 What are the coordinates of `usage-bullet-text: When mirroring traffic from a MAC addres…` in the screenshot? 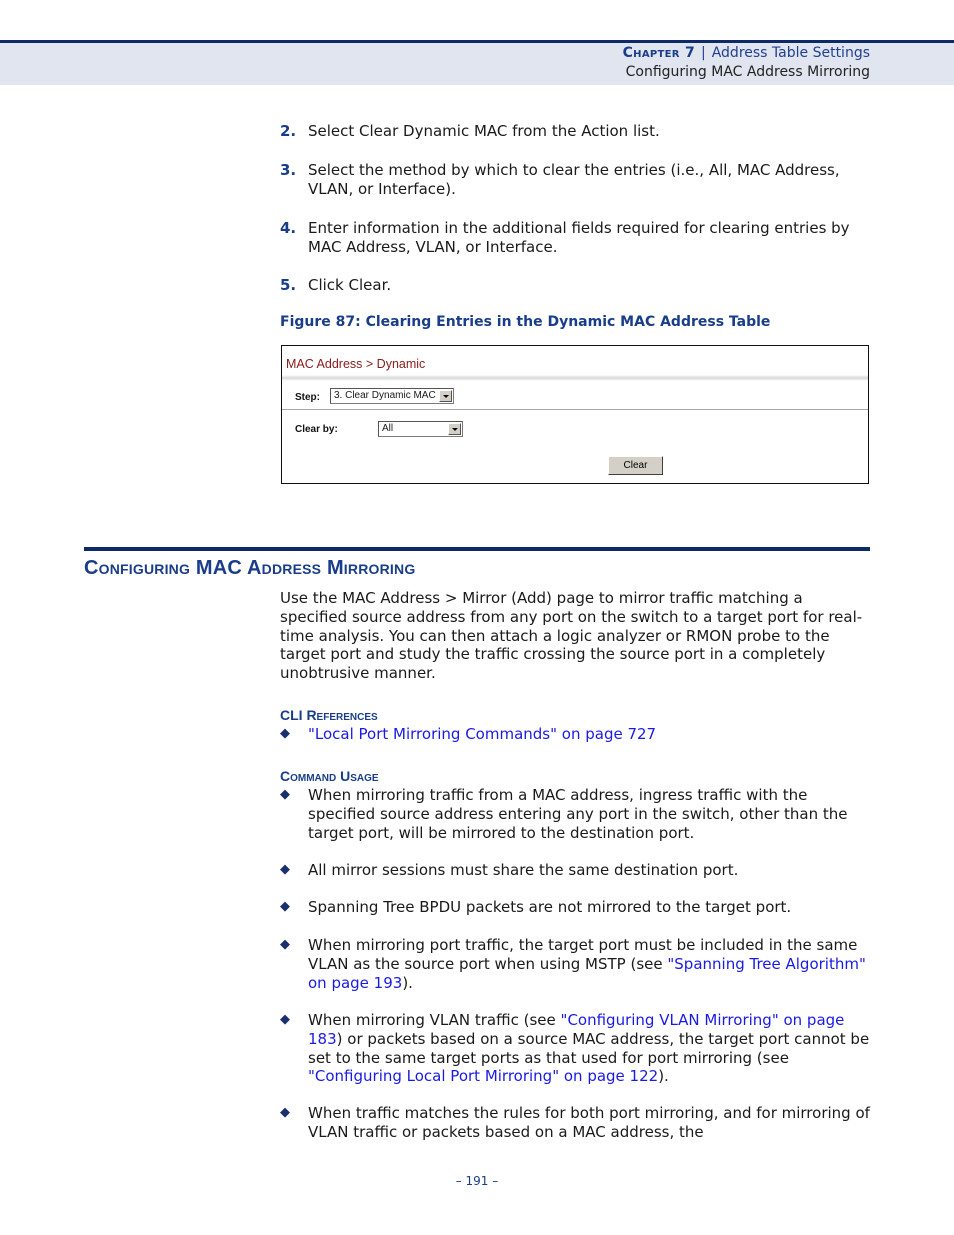 It's located at (578, 814).